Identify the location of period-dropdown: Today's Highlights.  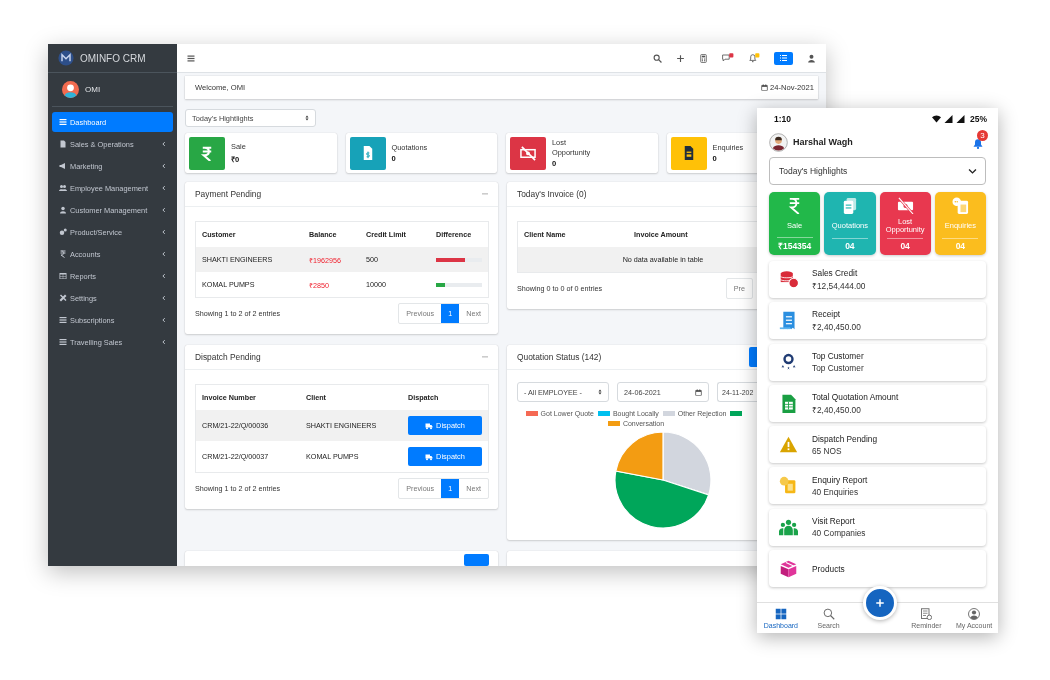
(877, 171).